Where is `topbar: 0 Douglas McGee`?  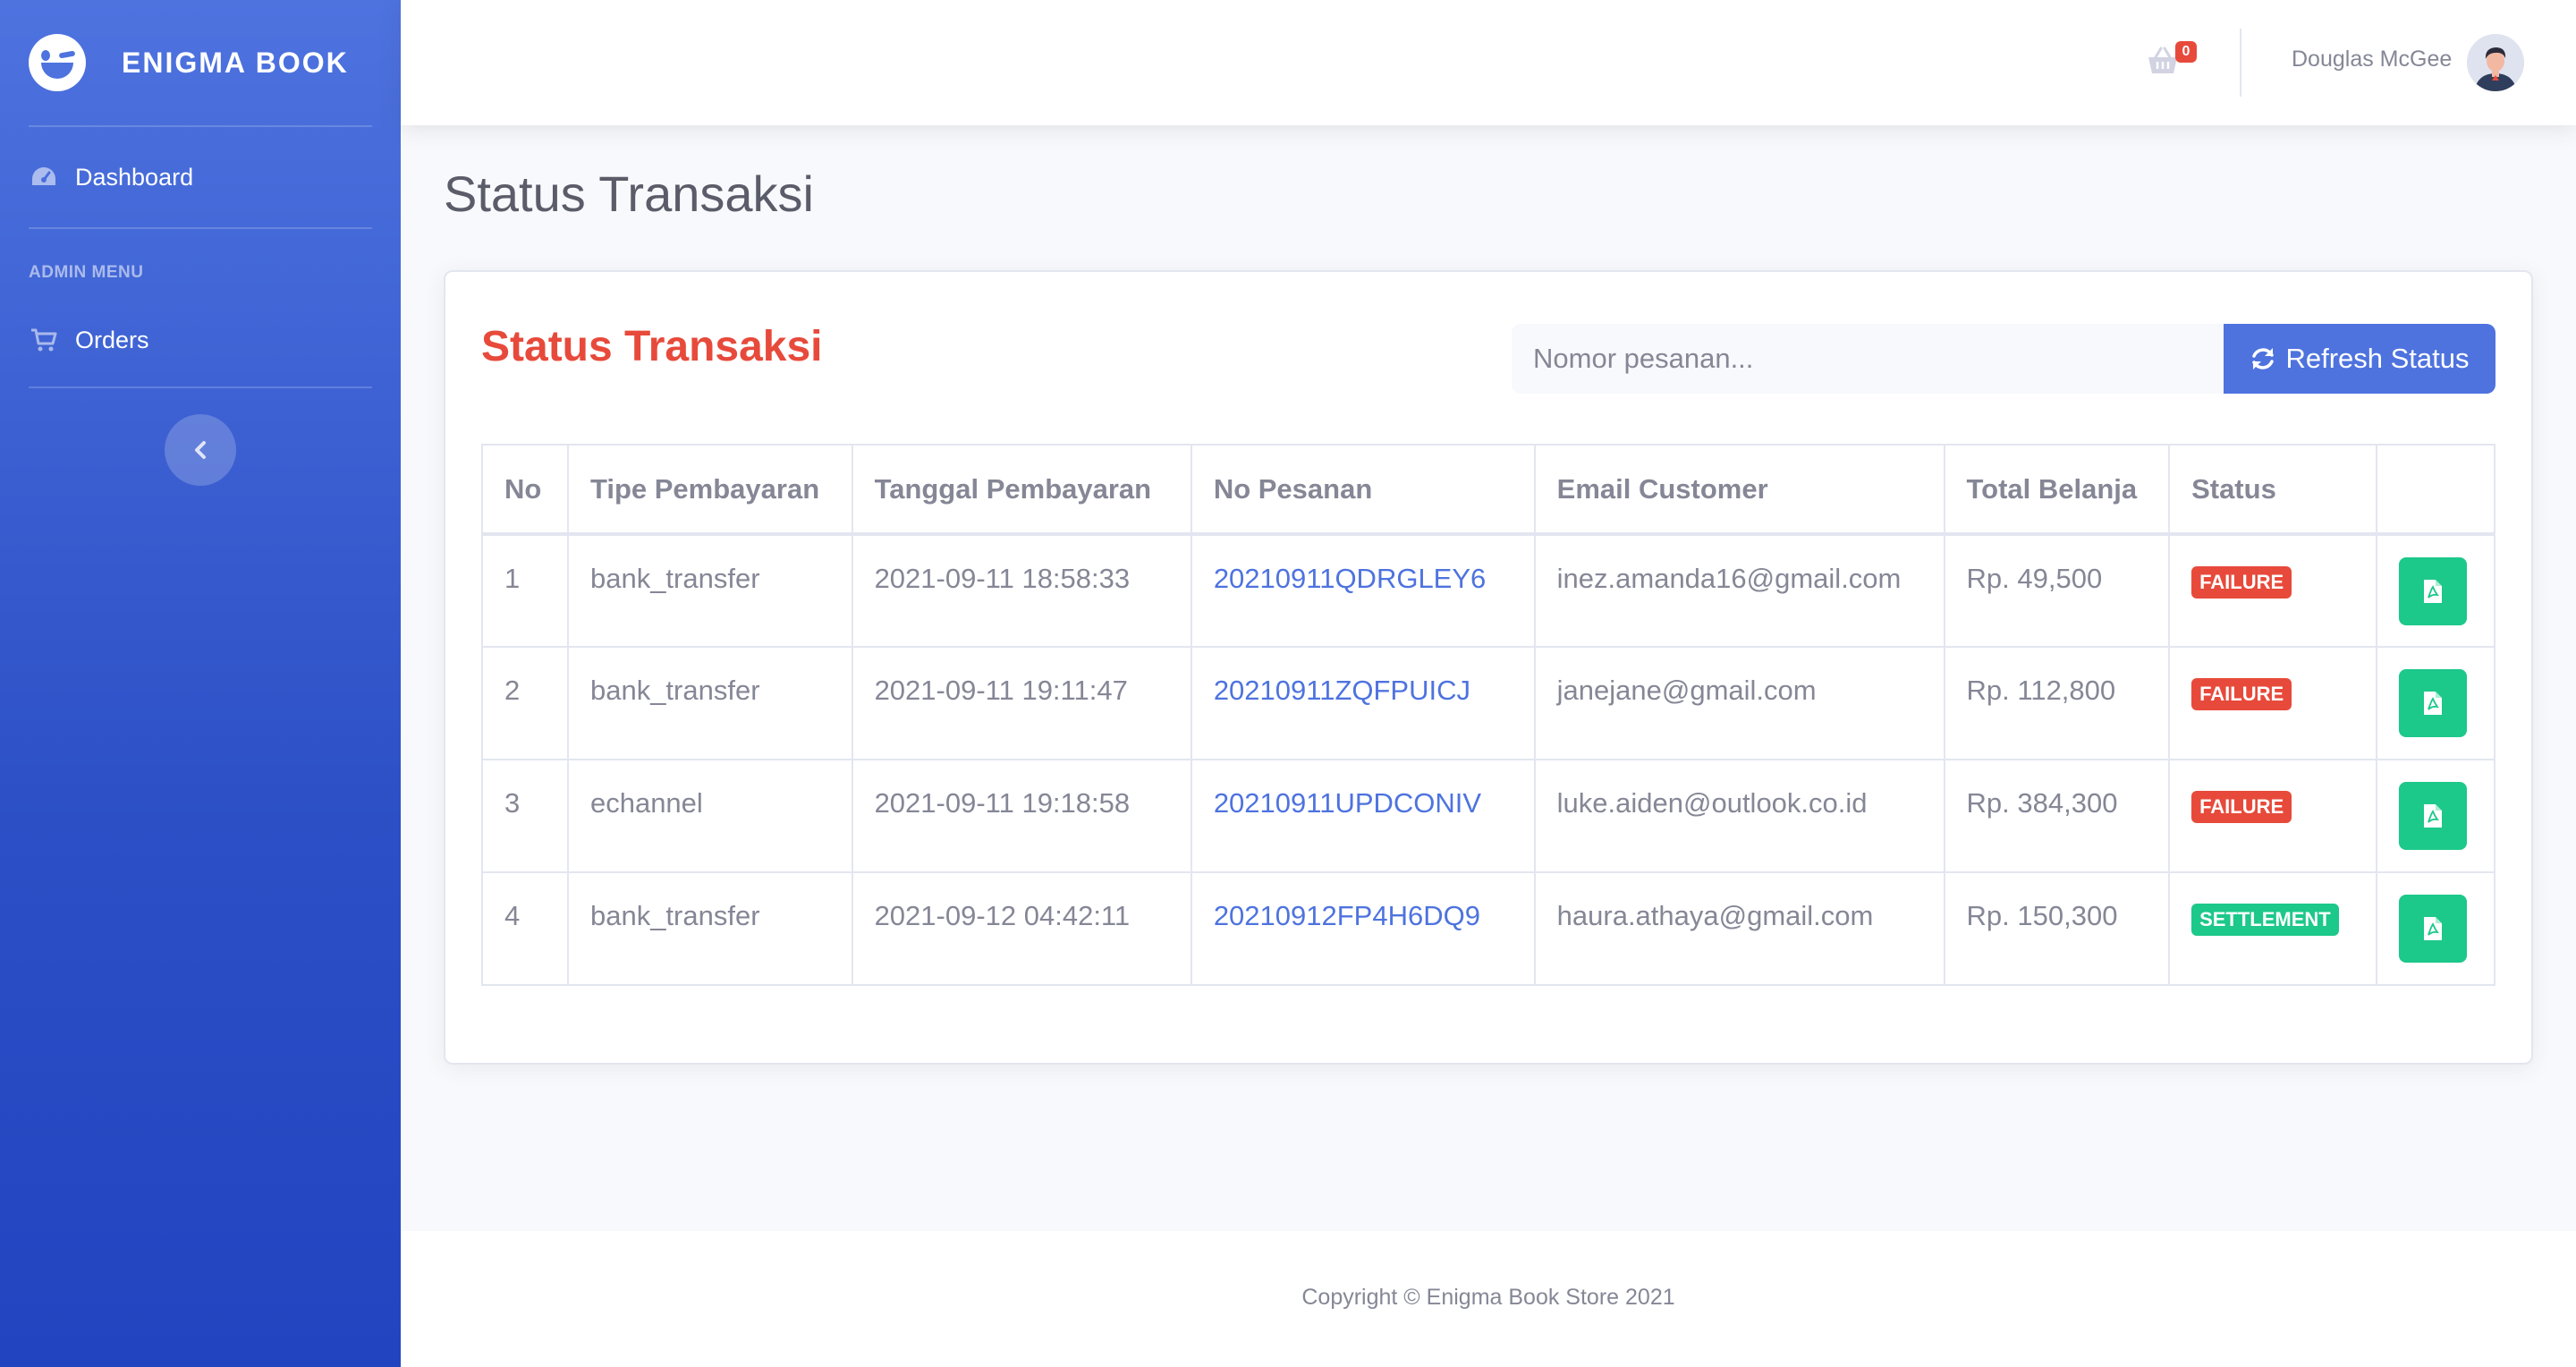 topbar: 0 Douglas McGee is located at coordinates (1488, 62).